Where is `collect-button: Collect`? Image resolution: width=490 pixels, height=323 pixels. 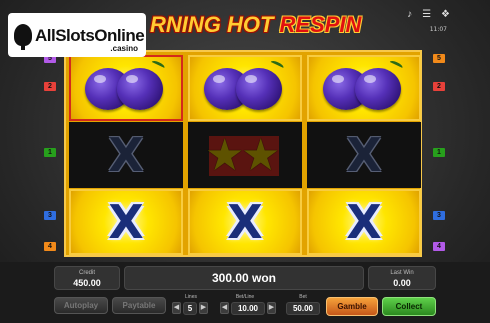 collect-button: Collect is located at coordinates (409, 306).